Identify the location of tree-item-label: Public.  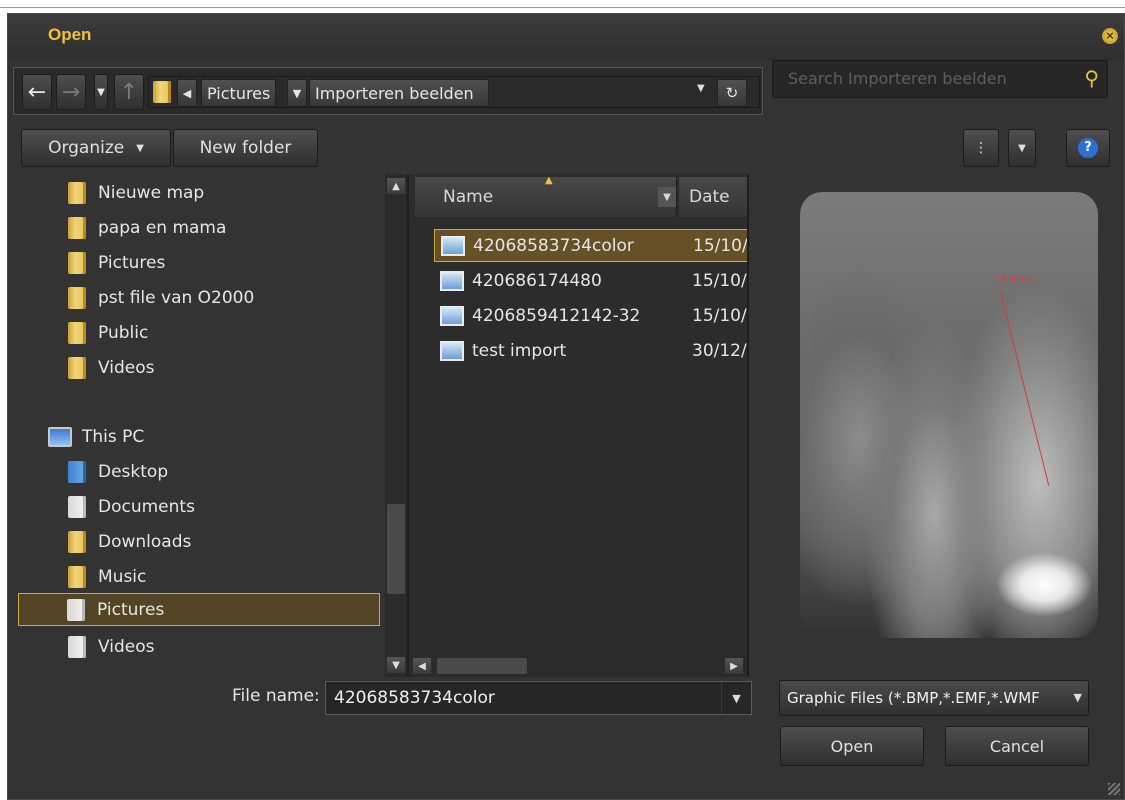
(123, 332).